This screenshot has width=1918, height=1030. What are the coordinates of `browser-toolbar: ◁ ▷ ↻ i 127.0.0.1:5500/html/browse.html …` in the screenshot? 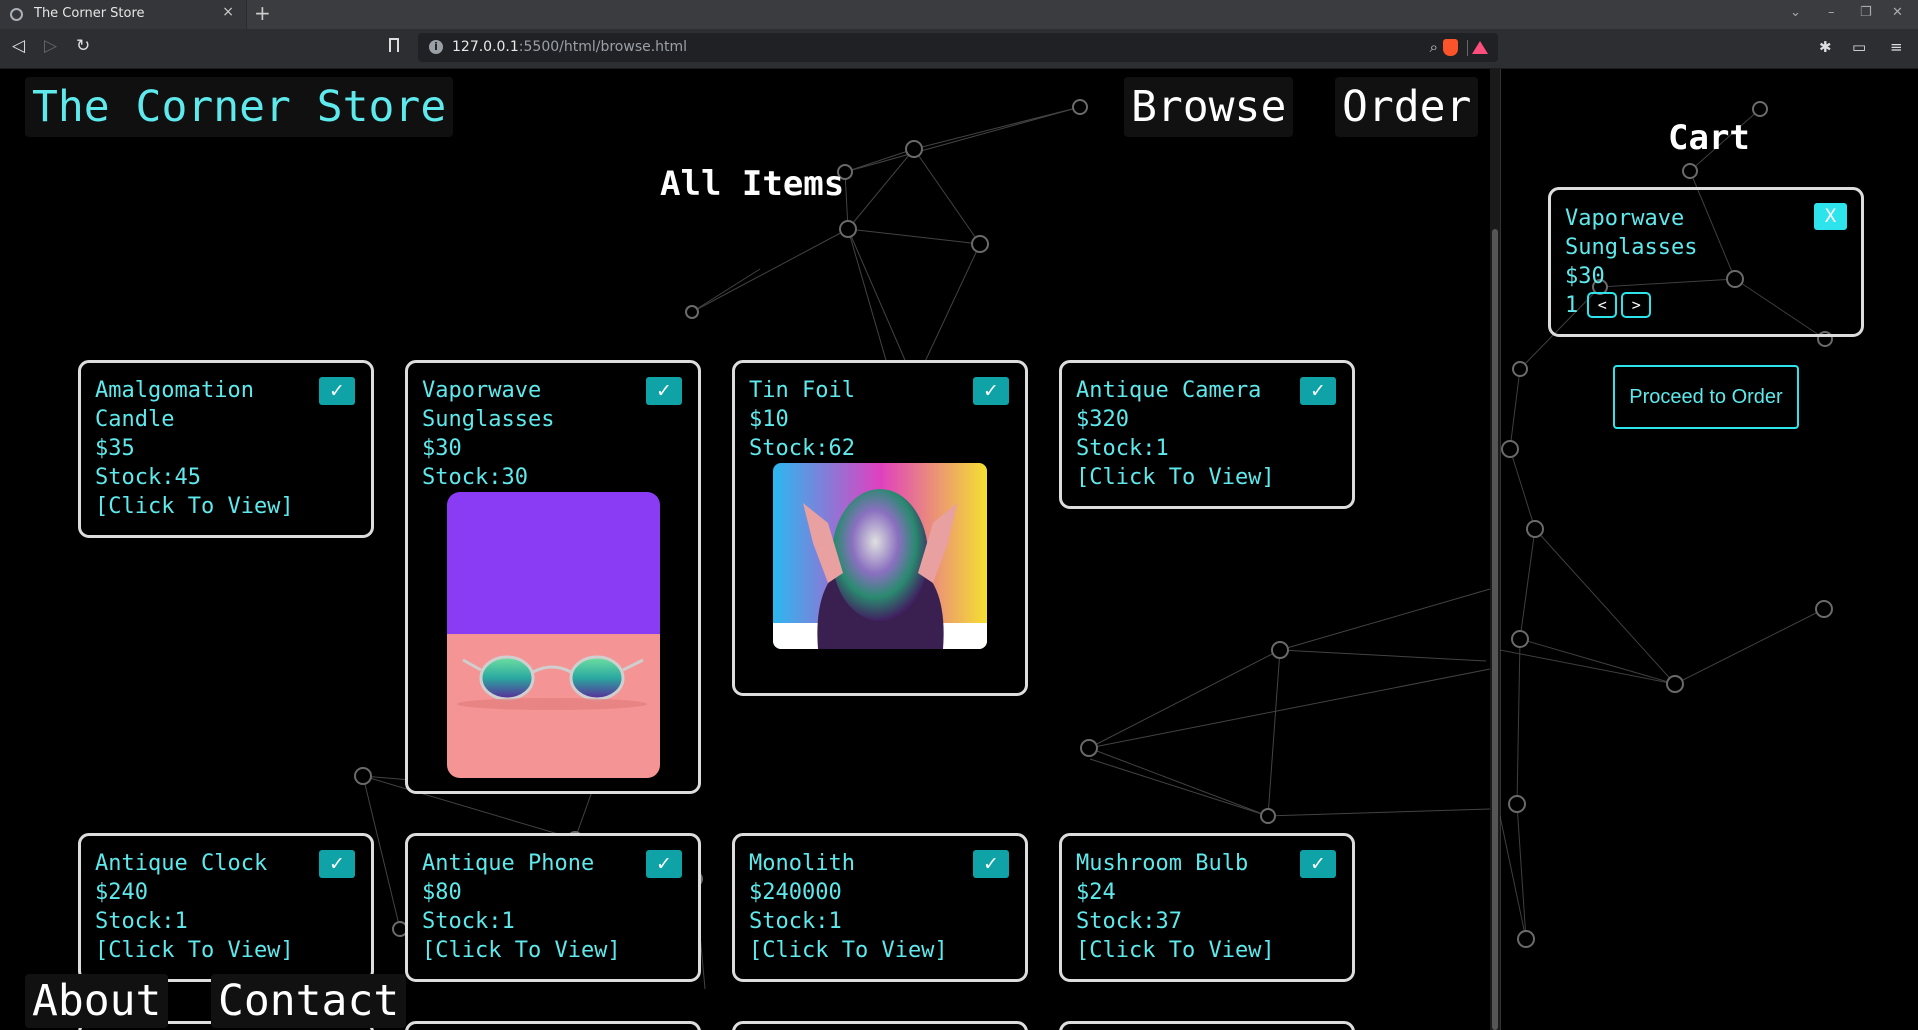 It's located at (959, 49).